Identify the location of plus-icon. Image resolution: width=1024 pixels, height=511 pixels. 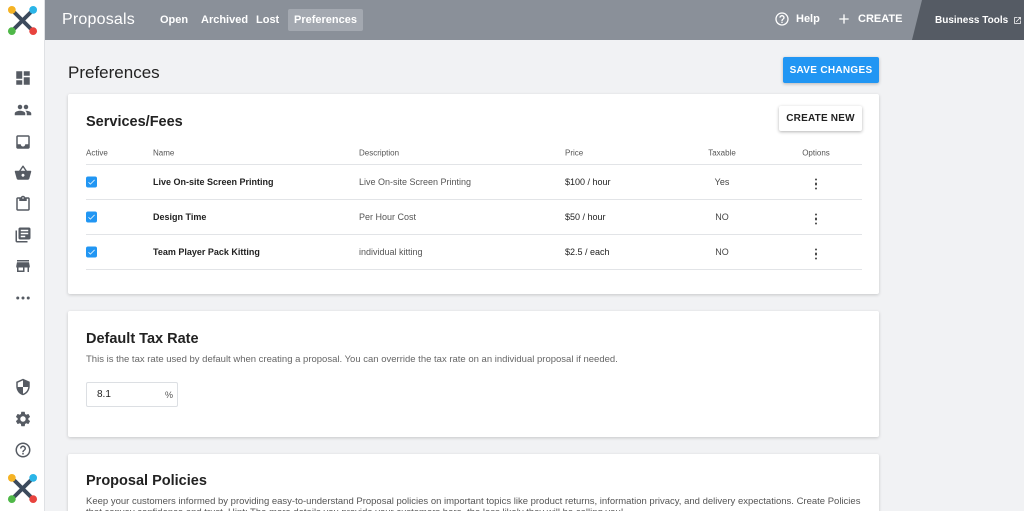
(844, 19).